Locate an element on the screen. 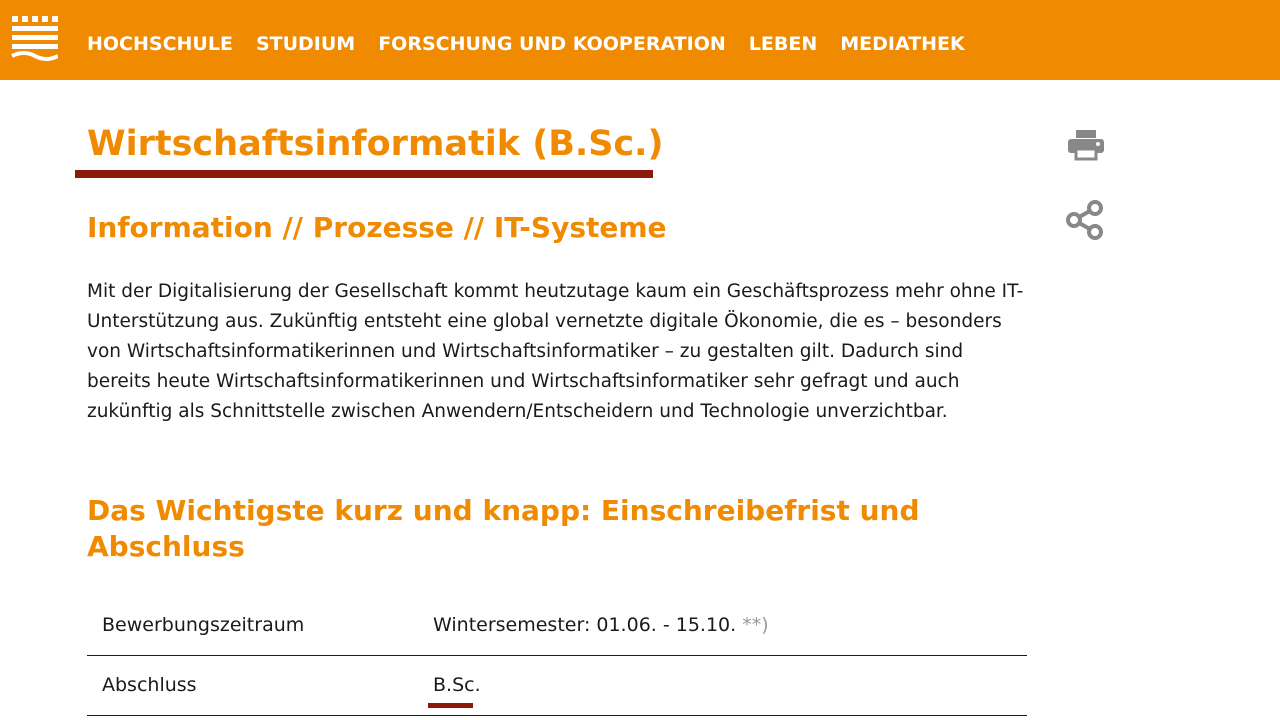 Image resolution: width=1280 pixels, height=720 pixels. nav-item-mediathek: MEDIATHEK is located at coordinates (902, 44).